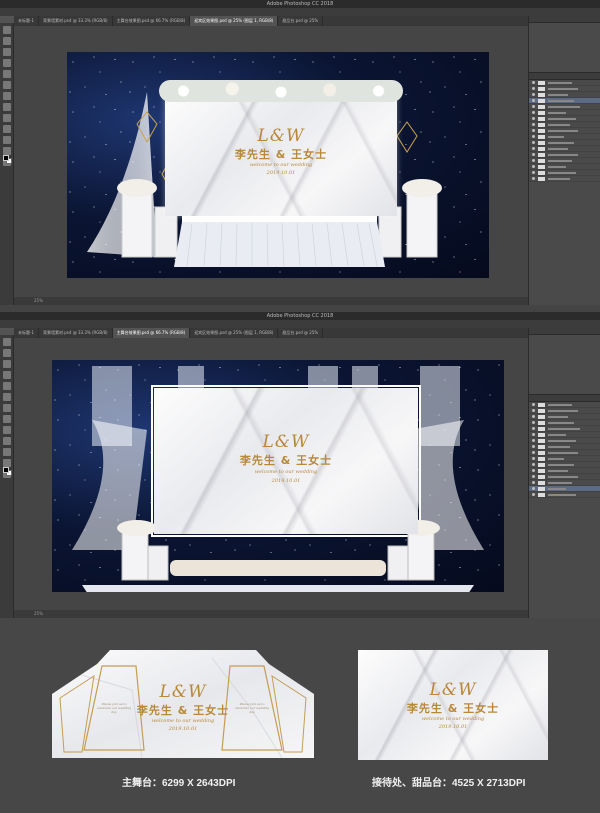 This screenshot has width=600, height=813. Describe the element at coordinates (179, 783) in the screenshot. I see `main-stage-caption: 主舞台：6299 X 2643DPI` at that location.